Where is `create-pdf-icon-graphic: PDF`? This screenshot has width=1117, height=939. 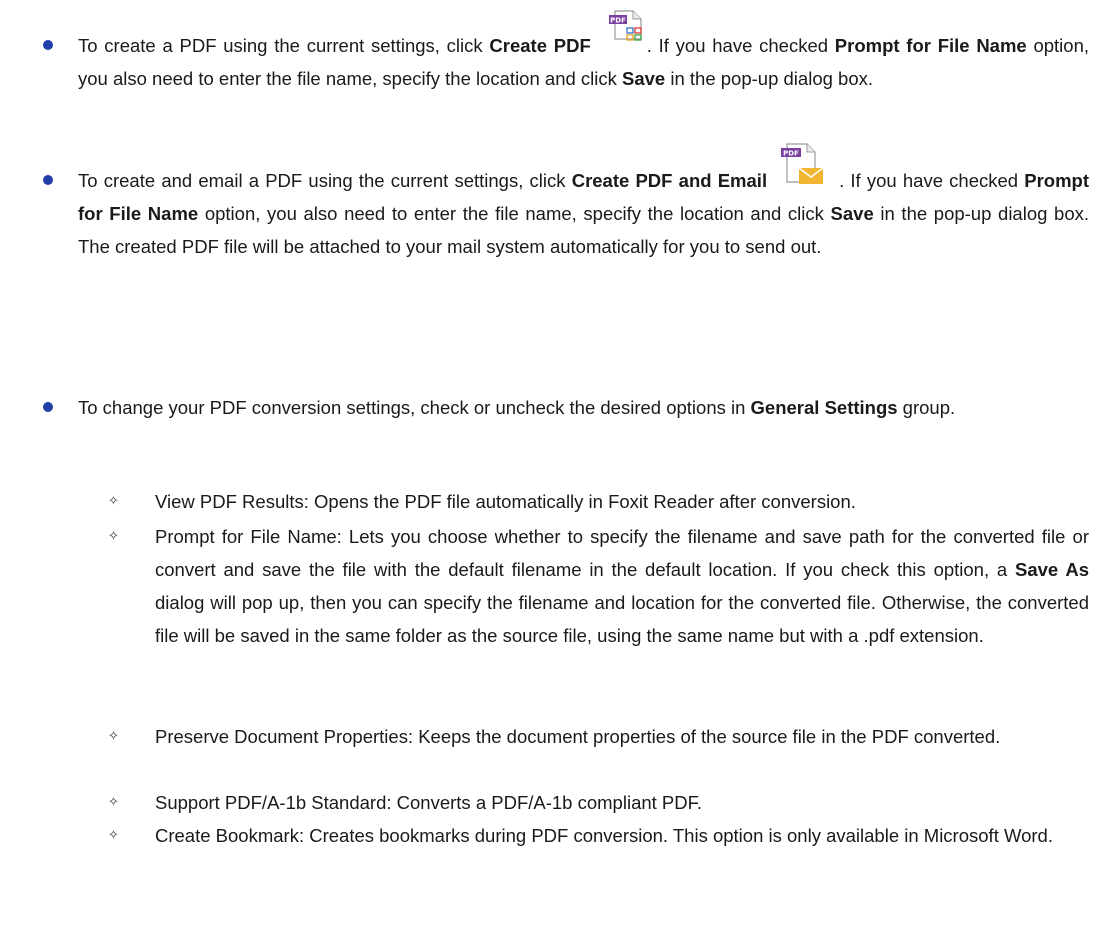
create-pdf-icon-graphic: PDF is located at coordinates (625, 25).